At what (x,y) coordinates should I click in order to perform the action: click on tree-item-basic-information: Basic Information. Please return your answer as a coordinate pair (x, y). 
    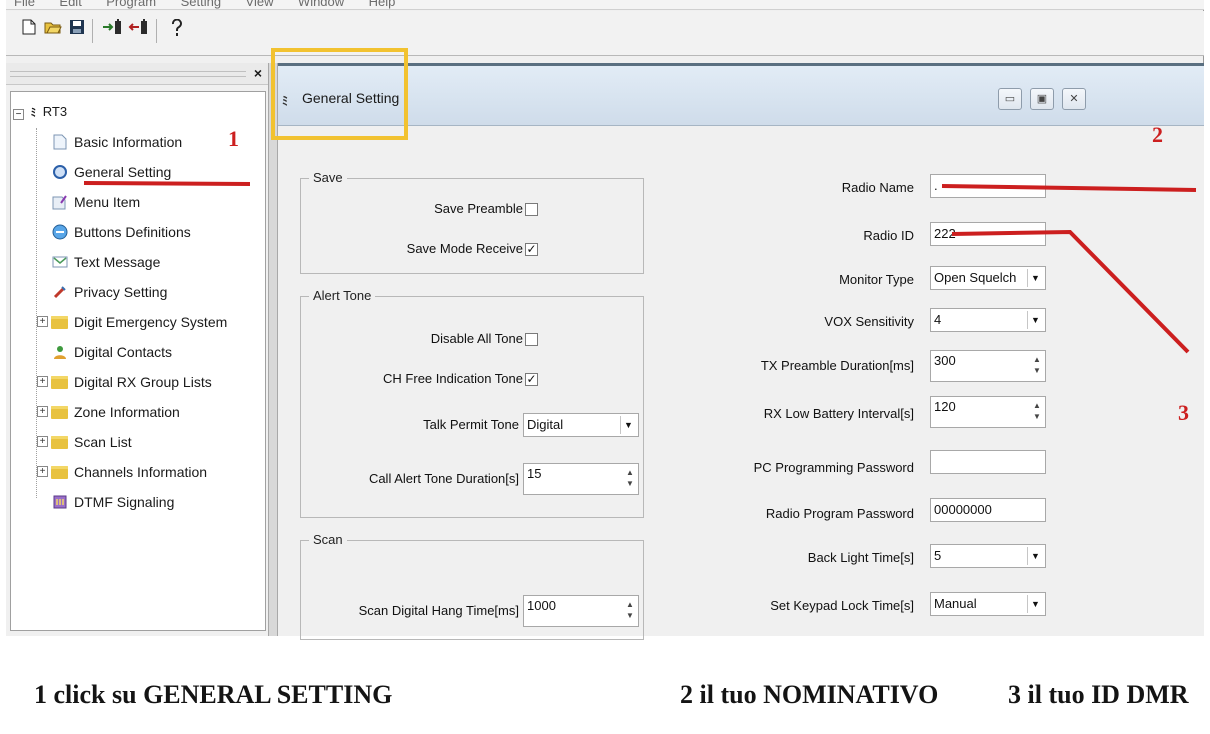
    Looking at the image, I should click on (116, 142).